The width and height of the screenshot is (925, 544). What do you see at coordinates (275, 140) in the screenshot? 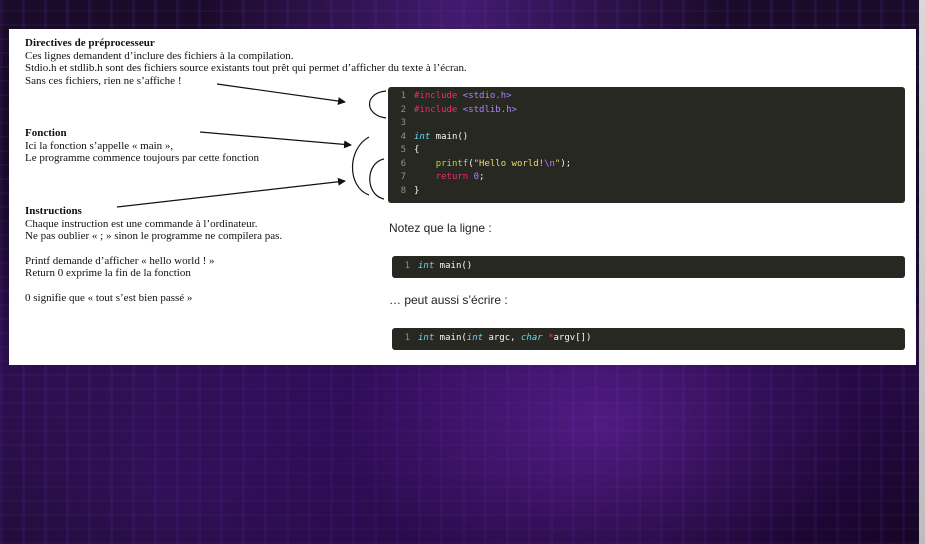
I see `arrow-function` at bounding box center [275, 140].